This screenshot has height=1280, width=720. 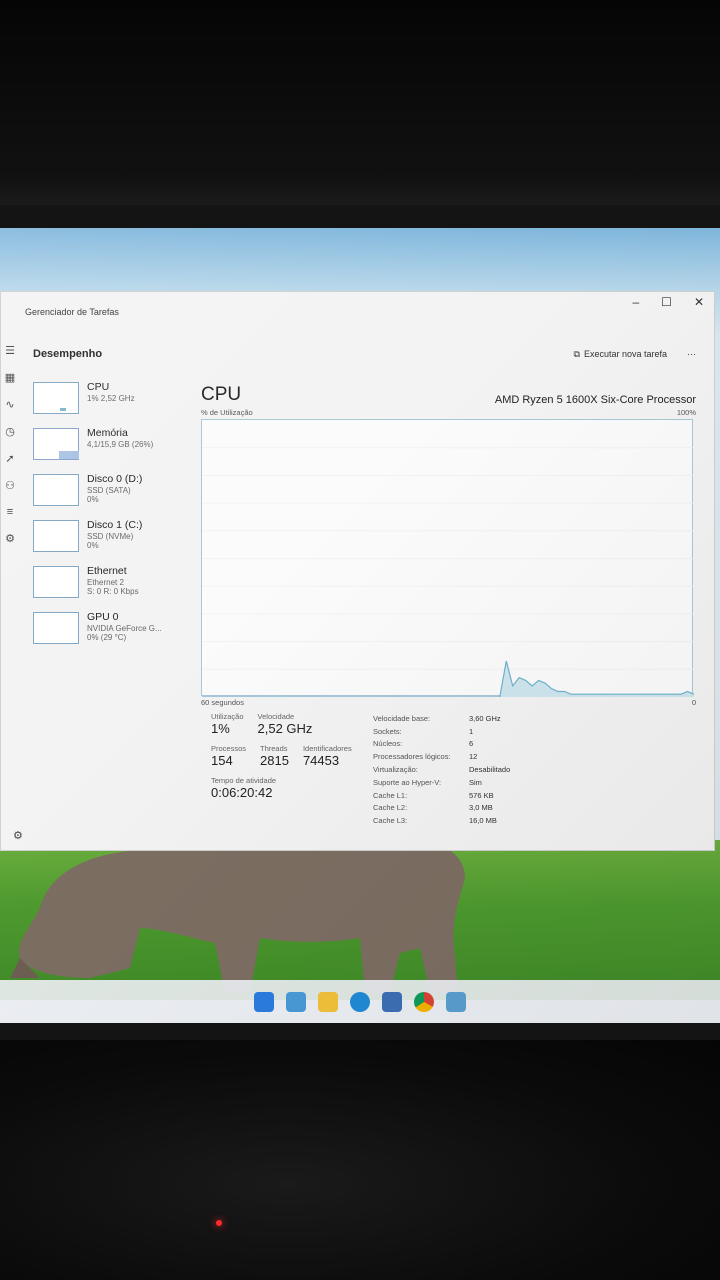 What do you see at coordinates (120, 444) in the screenshot?
I see `sidebar-item-sub: 4,1/15,9 GB (26%)` at bounding box center [120, 444].